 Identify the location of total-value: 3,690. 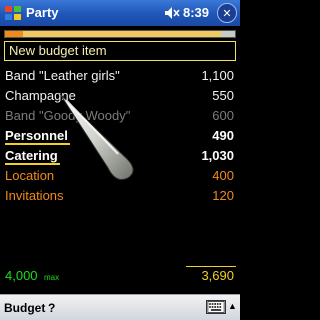
(217, 275).